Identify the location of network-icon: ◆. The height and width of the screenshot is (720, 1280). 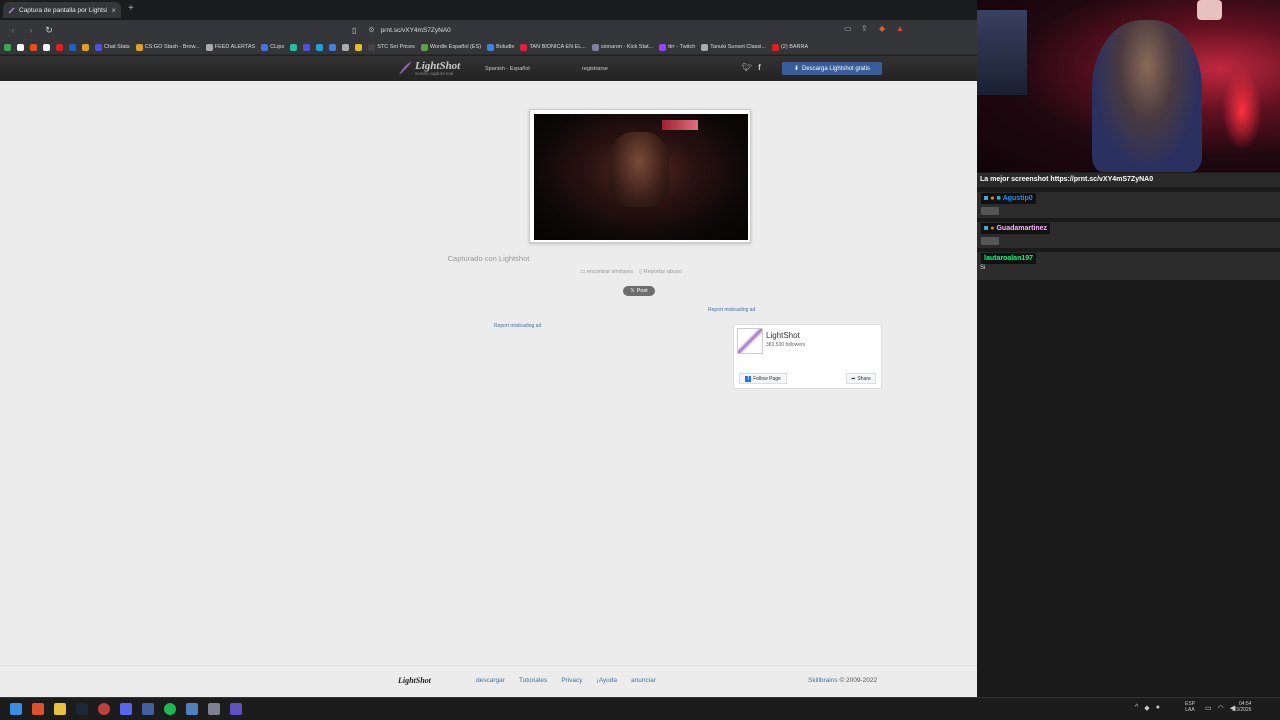
(1146, 708).